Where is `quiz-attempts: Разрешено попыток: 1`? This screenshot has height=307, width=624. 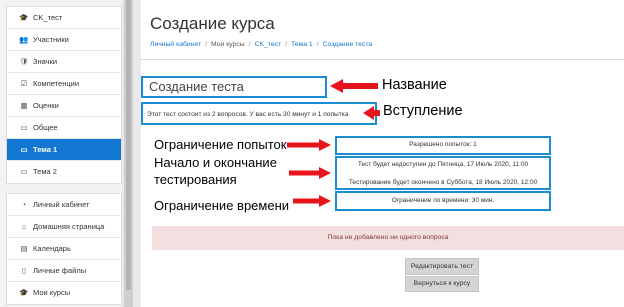 quiz-attempts: Разрешено попыток: 1 is located at coordinates (443, 145).